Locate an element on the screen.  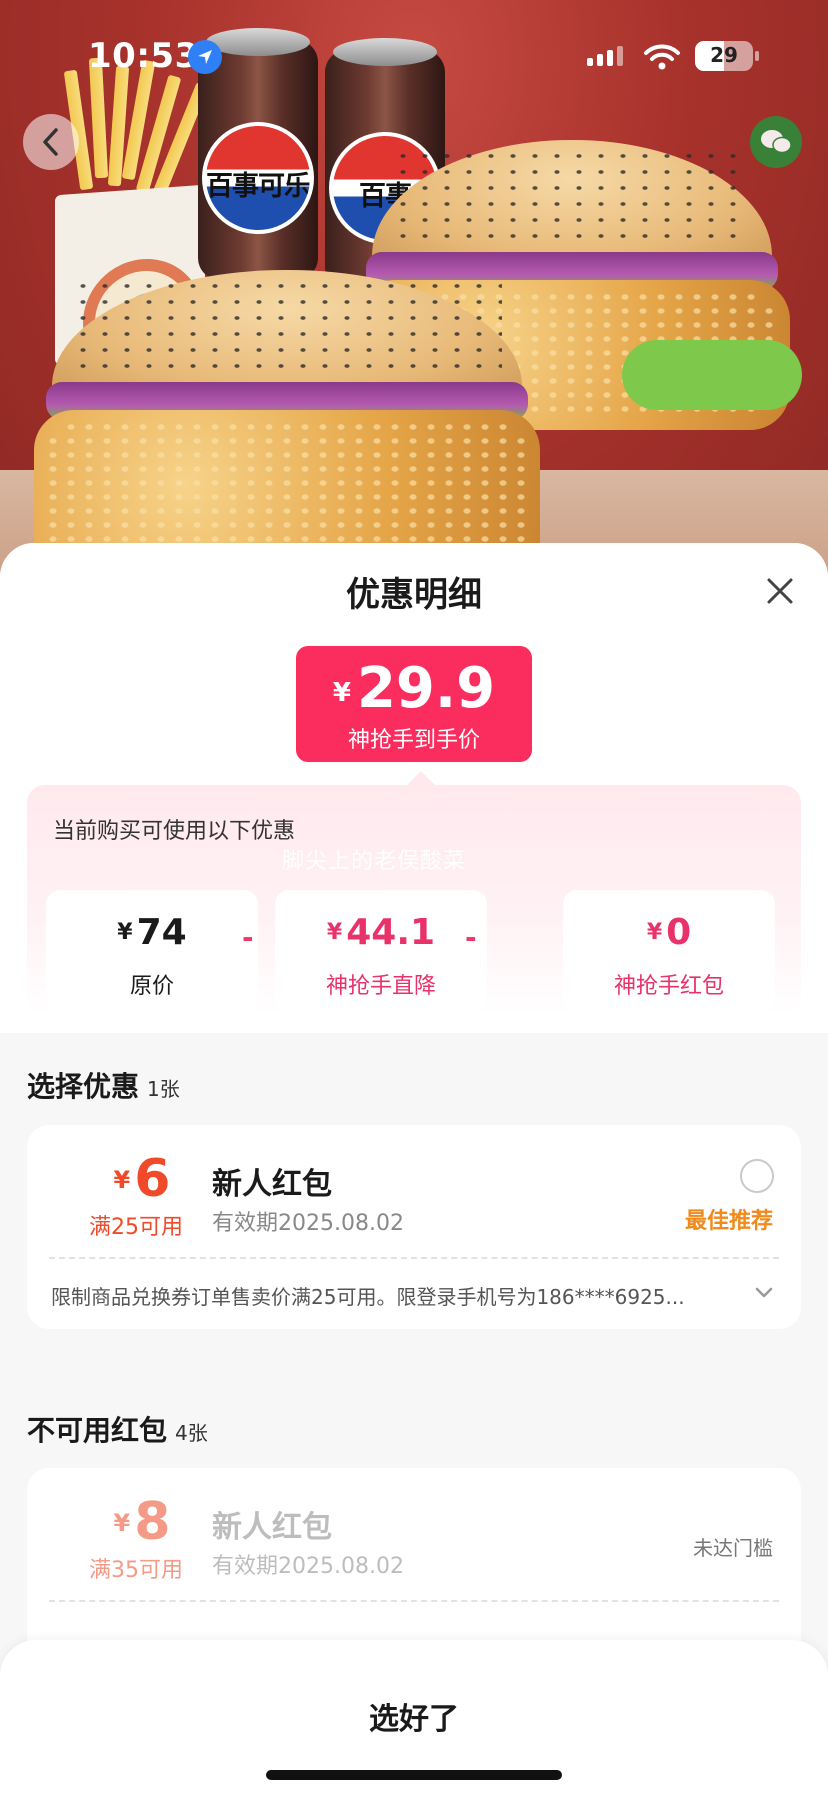
discount-hint: 当前购买可使用以下优惠 is located at coordinates (174, 831).